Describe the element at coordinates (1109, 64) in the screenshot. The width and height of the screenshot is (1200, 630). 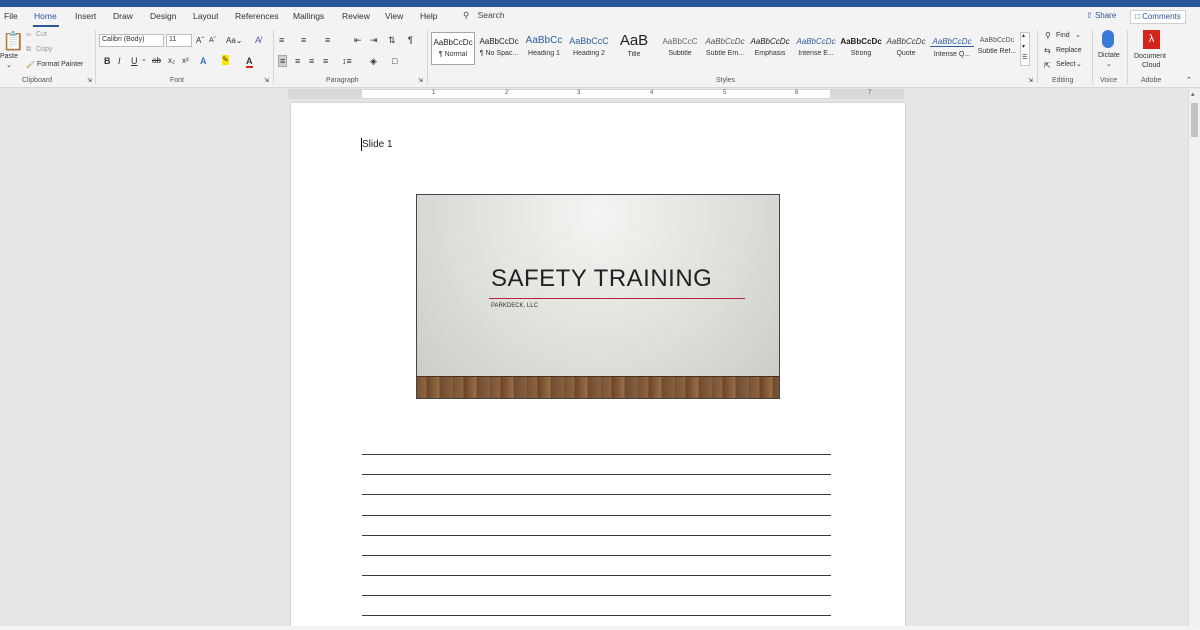
I see `dictate-dropdown-icon: ⌄` at that location.